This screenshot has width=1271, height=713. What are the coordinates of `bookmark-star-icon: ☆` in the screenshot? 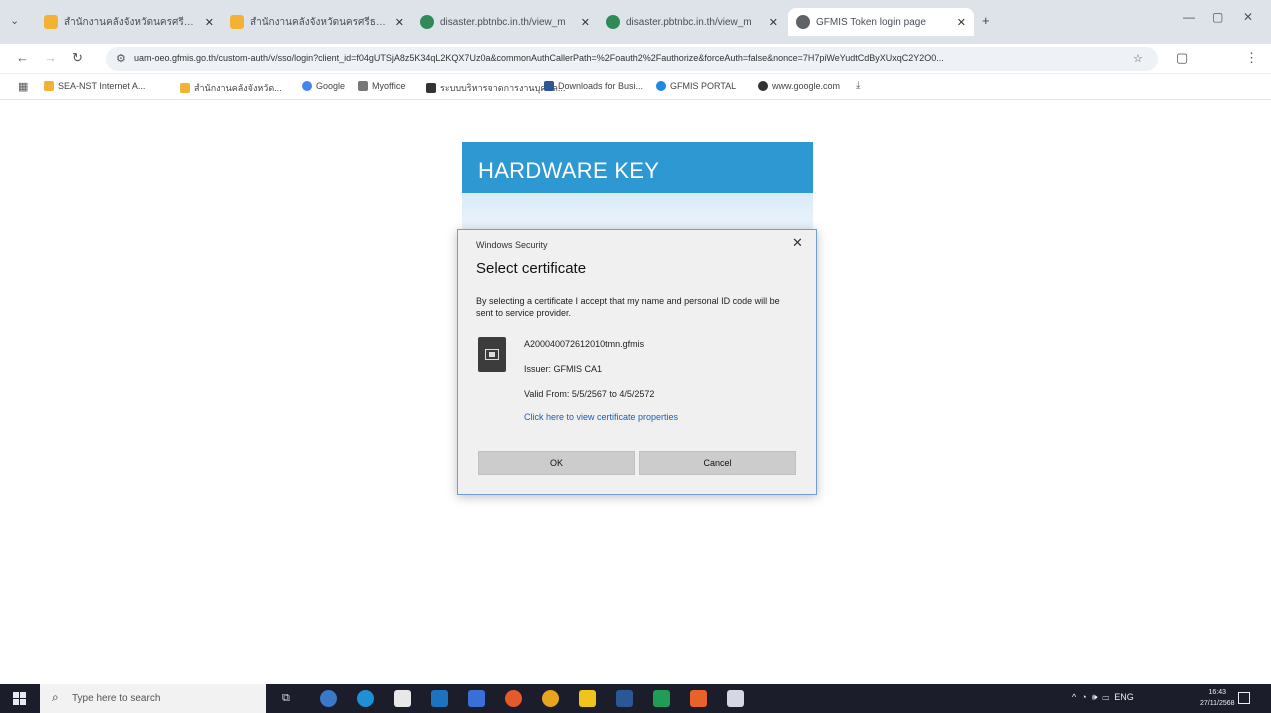 It's located at (1138, 58).